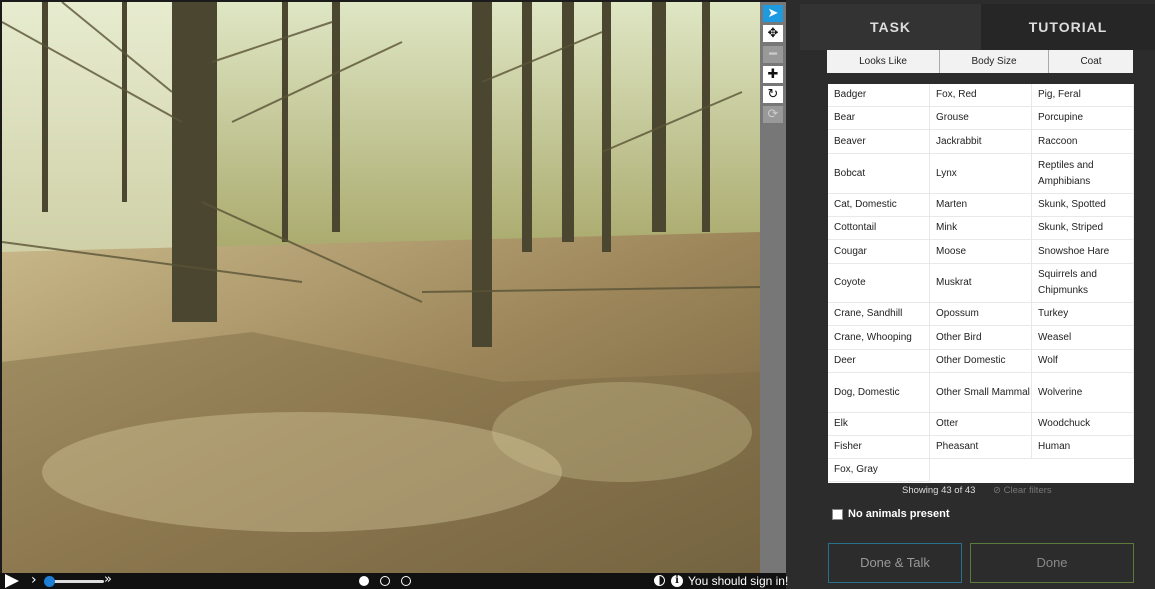 The image size is (1155, 589). What do you see at coordinates (981, 393) in the screenshot?
I see `species-option: Other Small Mammal` at bounding box center [981, 393].